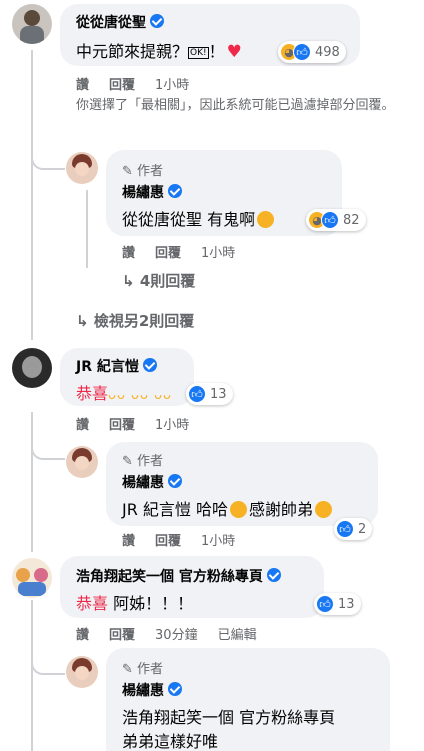 Image resolution: width=424 pixels, height=751 pixels. What do you see at coordinates (237, 635) in the screenshot?
I see `edited-label: 已編輯` at bounding box center [237, 635].